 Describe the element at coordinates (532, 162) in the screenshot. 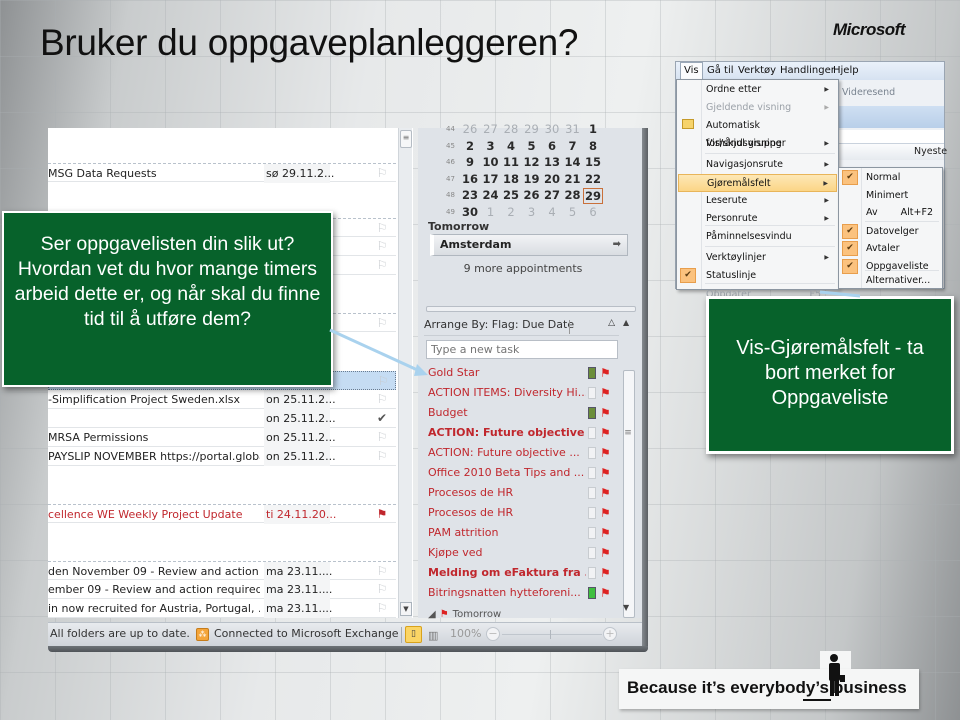

I see `calendar-day: 12` at that location.